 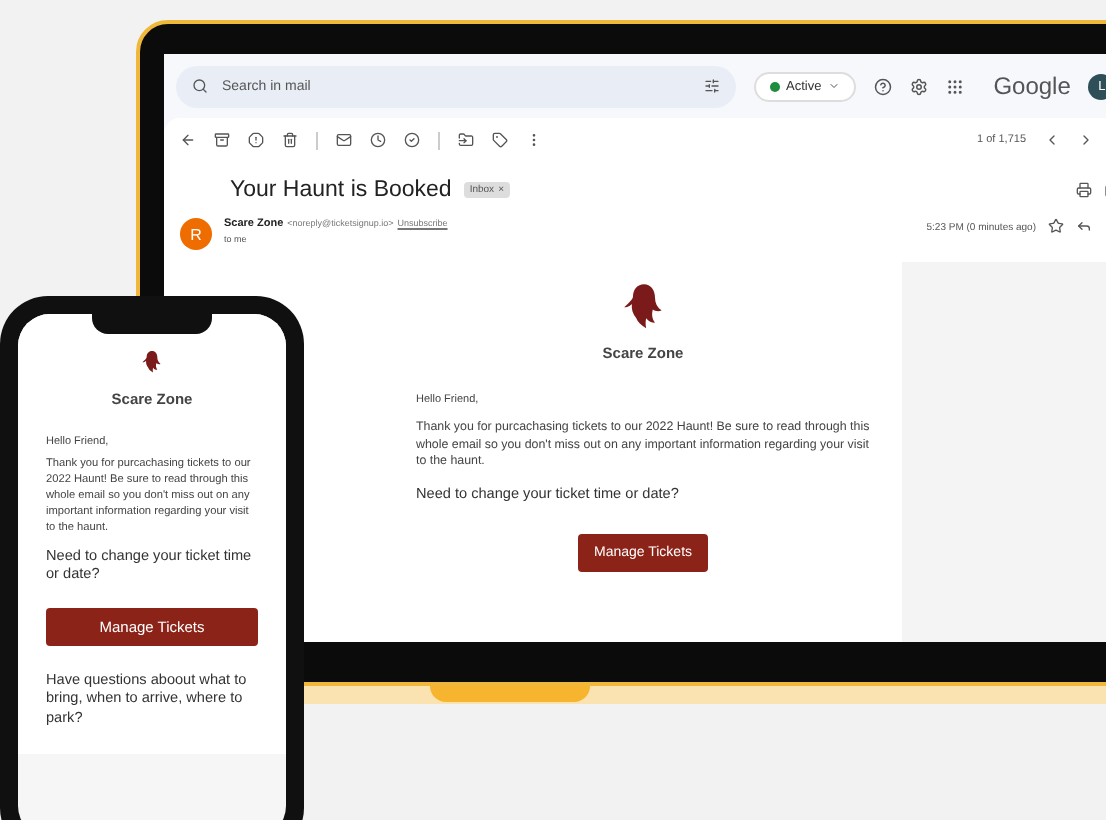 What do you see at coordinates (1084, 226) in the screenshot?
I see `reply-icon` at bounding box center [1084, 226].